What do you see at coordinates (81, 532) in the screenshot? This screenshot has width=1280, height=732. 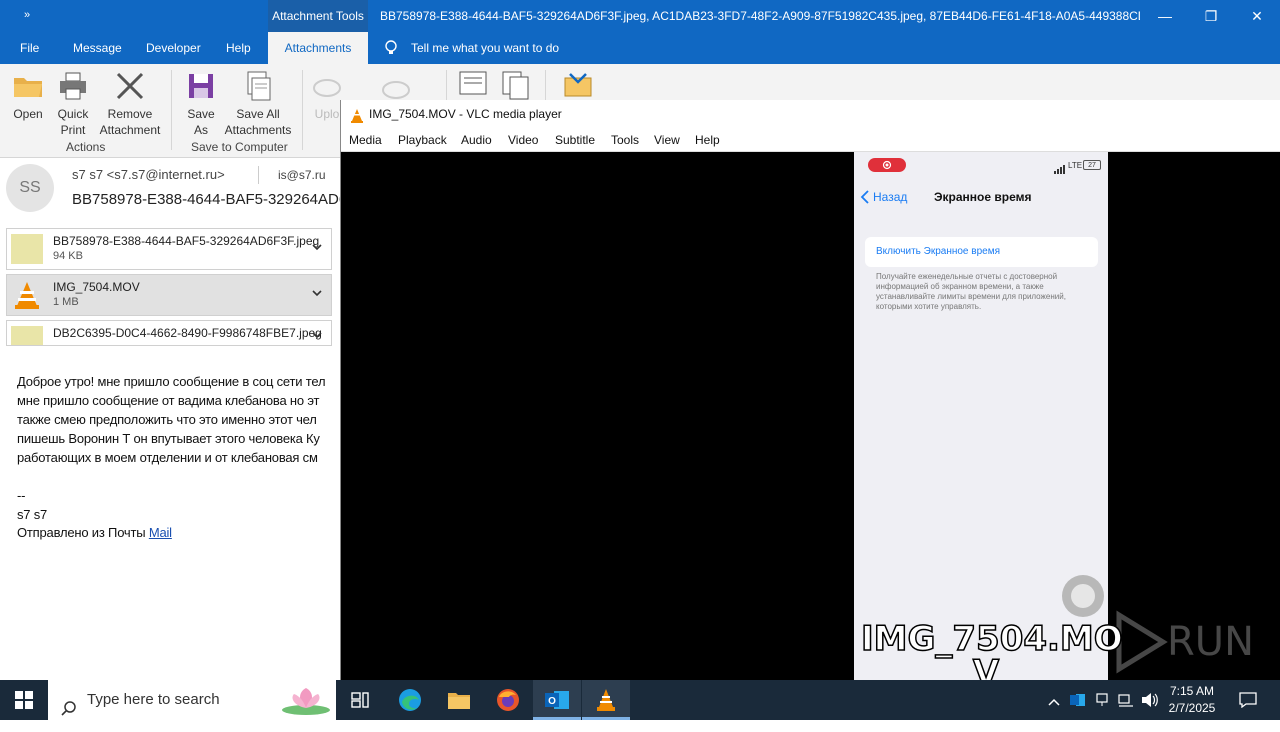 I see `sent-from-text: Отправлено из Почты` at bounding box center [81, 532].